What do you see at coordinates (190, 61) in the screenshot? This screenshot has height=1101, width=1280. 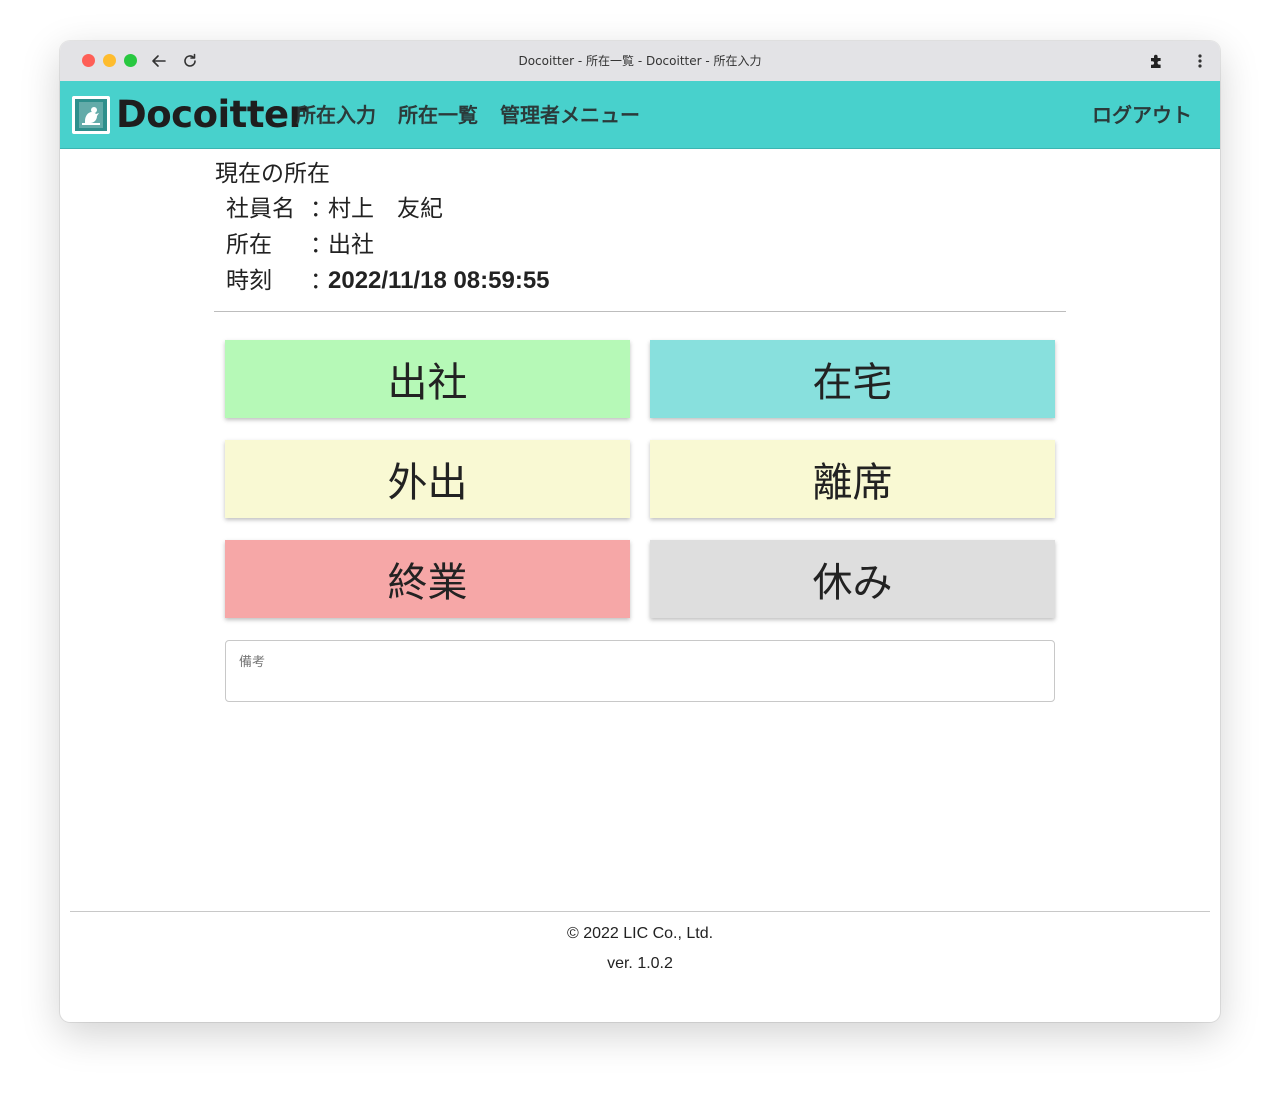 I see `reload-icon` at bounding box center [190, 61].